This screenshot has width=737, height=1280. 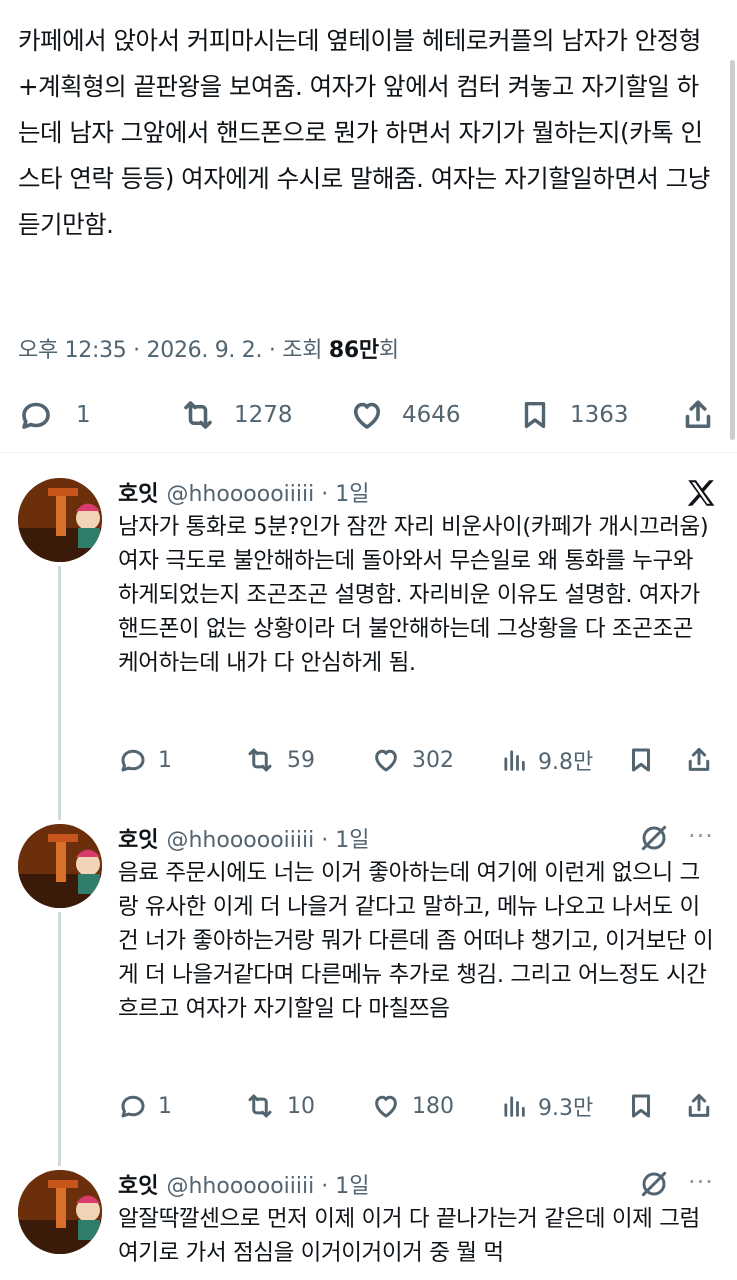 I want to click on retweet-button: 10, so click(x=279, y=1106).